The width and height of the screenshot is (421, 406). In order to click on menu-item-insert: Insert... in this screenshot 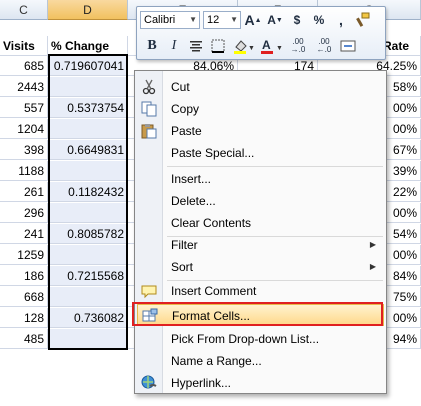, I will do `click(260, 179)`.